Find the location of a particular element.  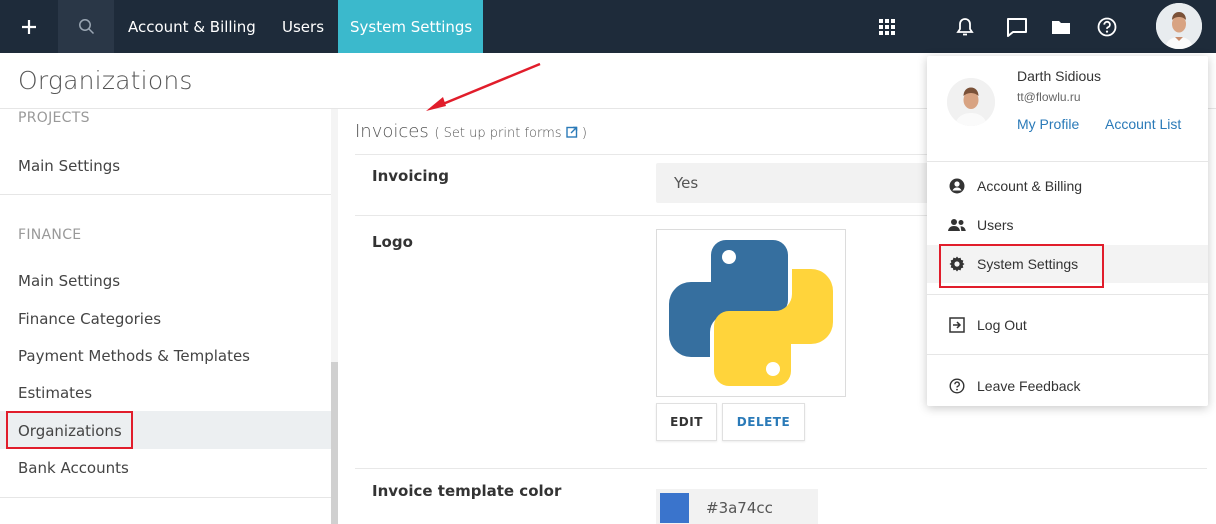

help-icon is located at coordinates (1107, 26).